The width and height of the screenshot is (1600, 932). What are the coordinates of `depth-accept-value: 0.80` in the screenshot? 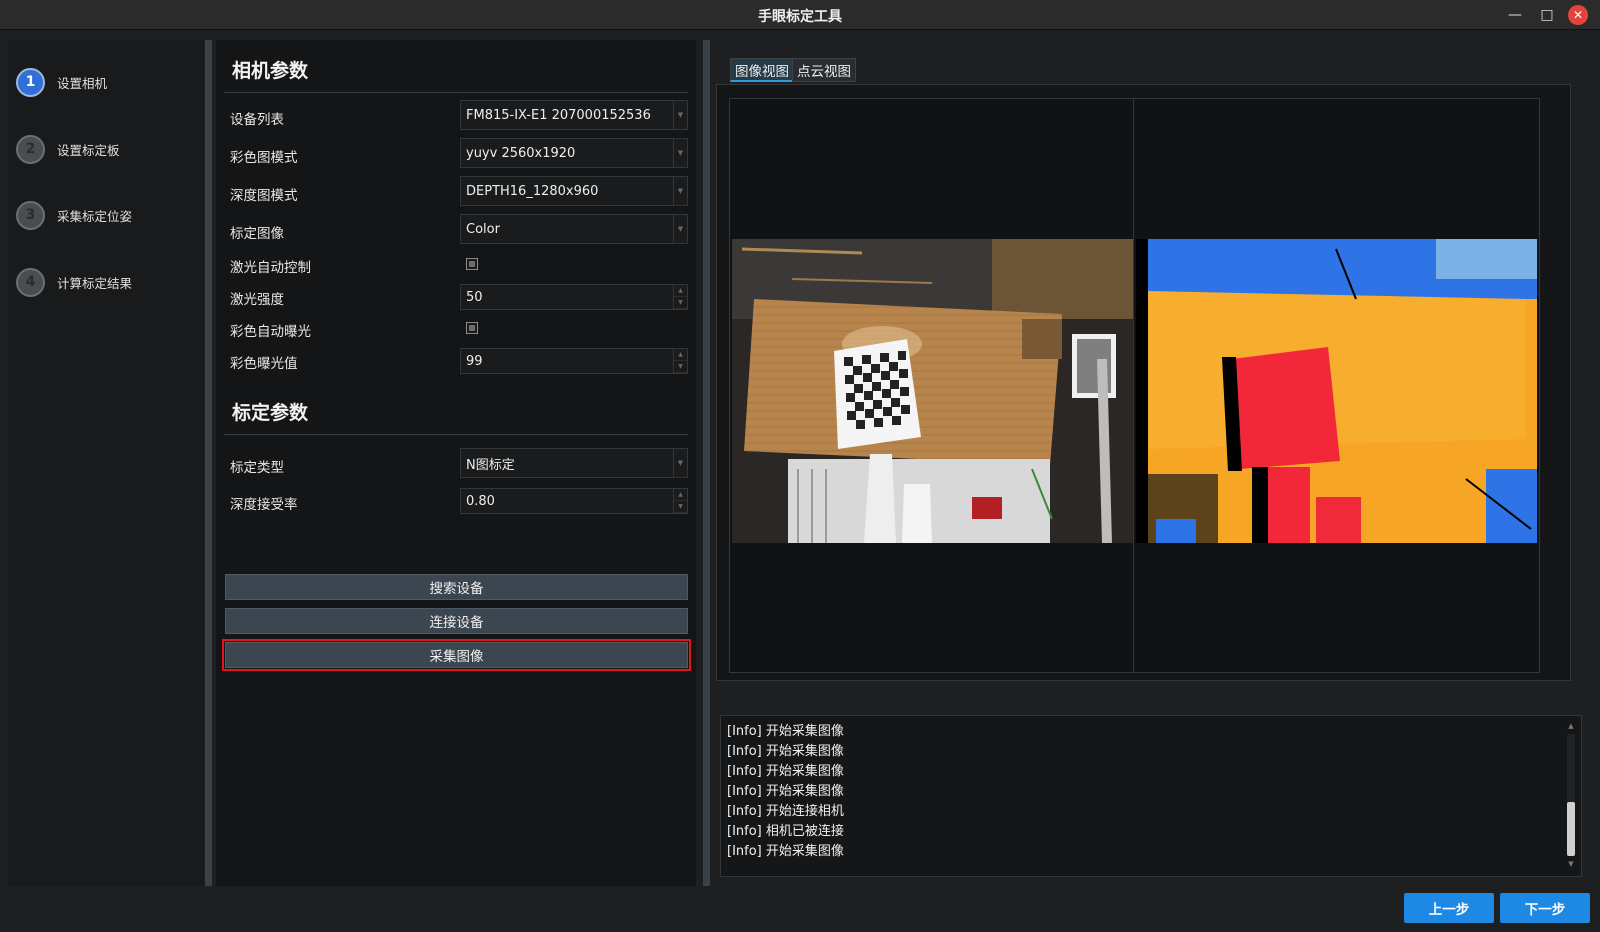 It's located at (480, 501).